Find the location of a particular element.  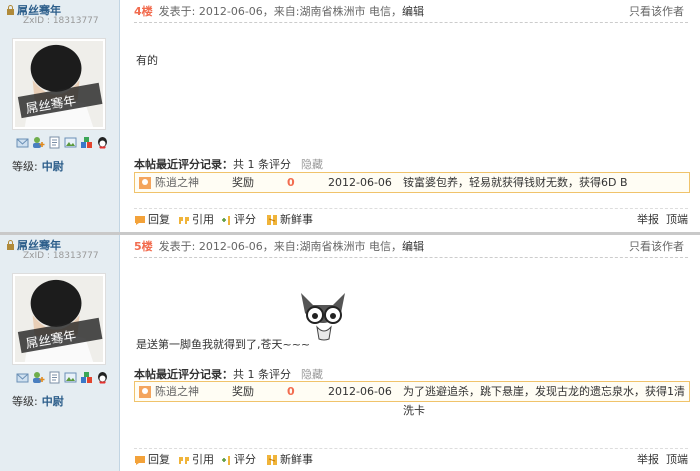

floor-number: 5楼 is located at coordinates (143, 246).